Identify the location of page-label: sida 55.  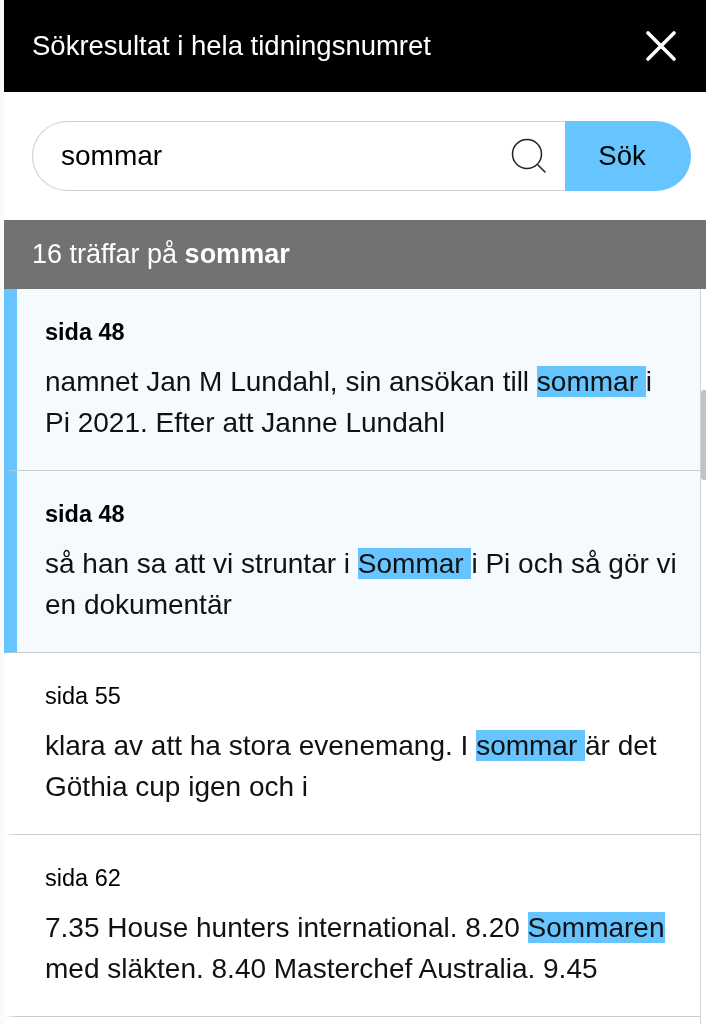
(83, 696).